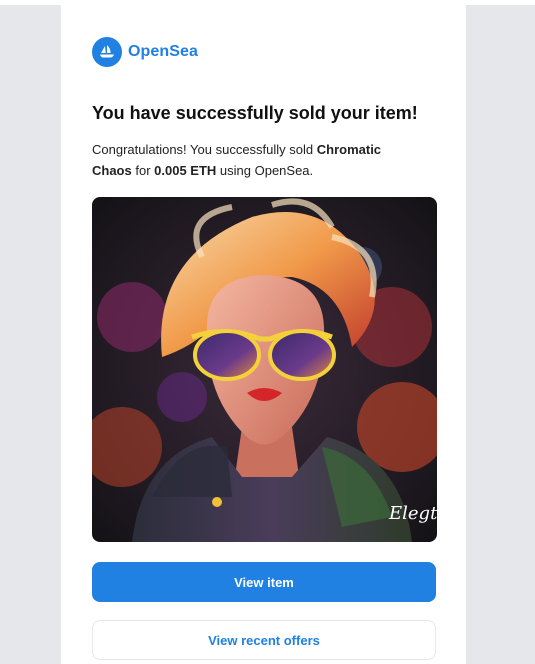  What do you see at coordinates (265, 170) in the screenshot?
I see `message-suffix: using OpenSea.` at bounding box center [265, 170].